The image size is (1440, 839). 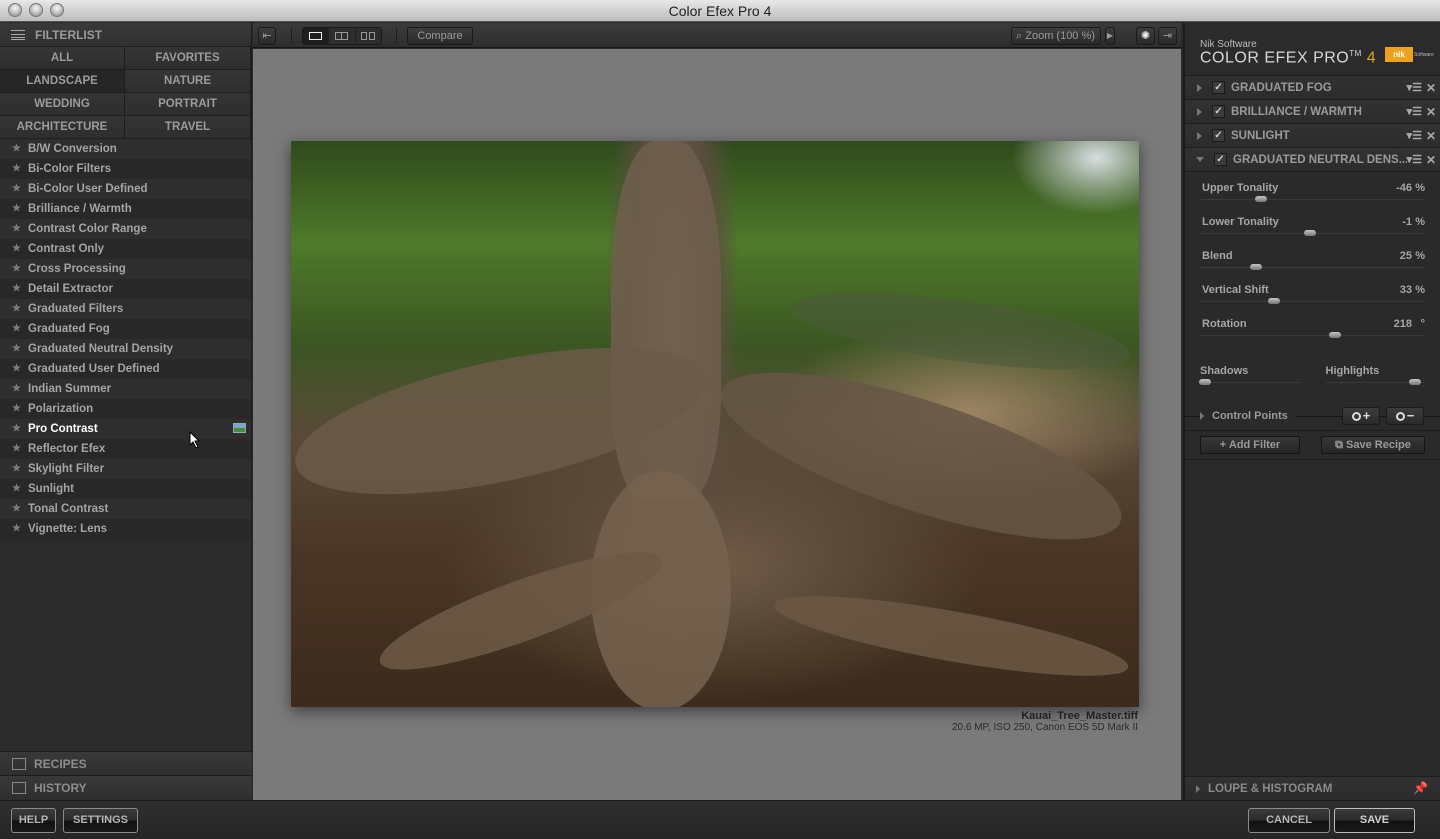 What do you see at coordinates (1405, 416) in the screenshot?
I see `remove-control-point-button: −` at bounding box center [1405, 416].